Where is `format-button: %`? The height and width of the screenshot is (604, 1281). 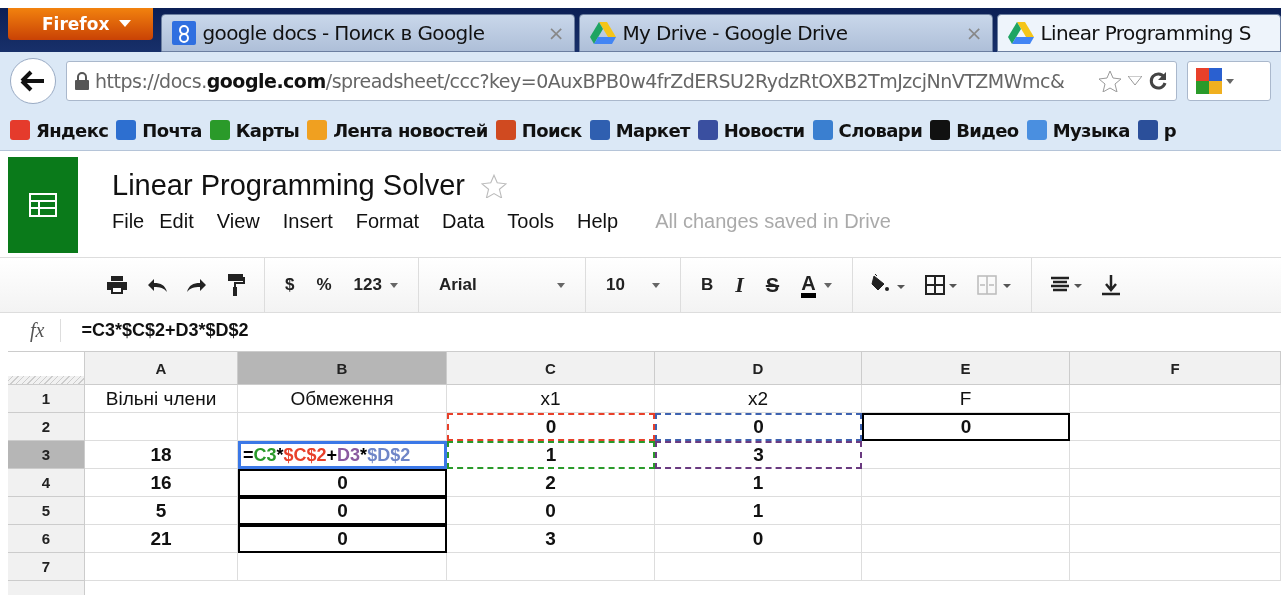 format-button: % is located at coordinates (324, 285).